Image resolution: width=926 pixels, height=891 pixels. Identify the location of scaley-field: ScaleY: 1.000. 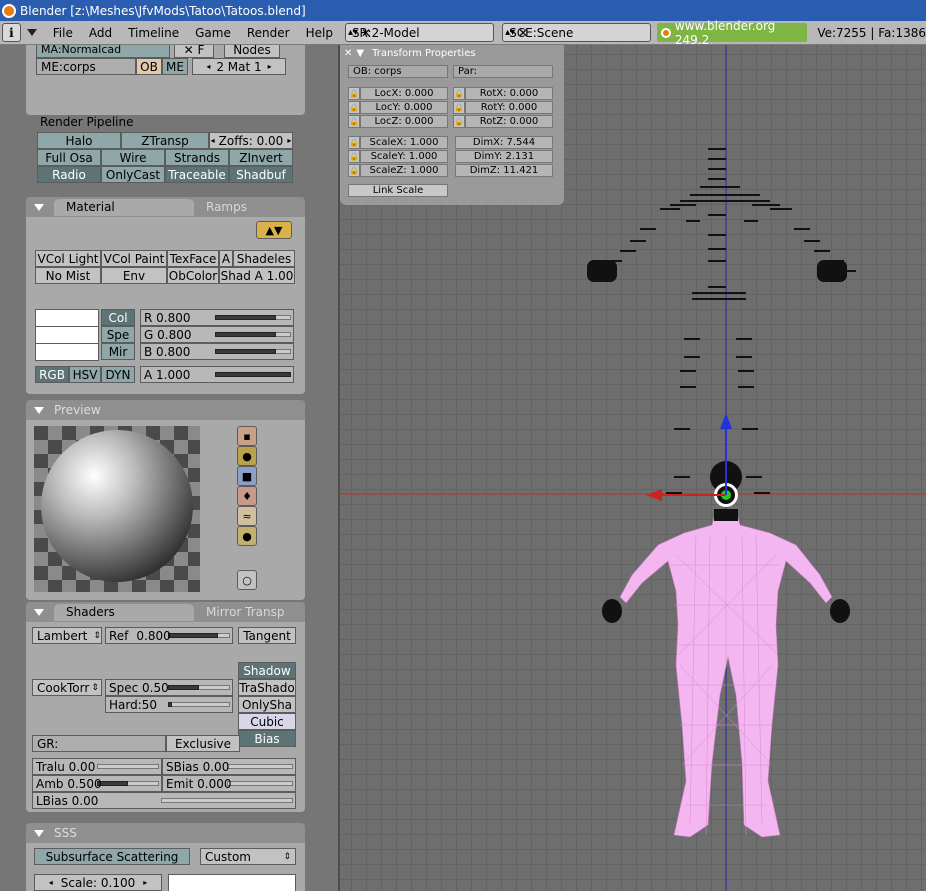
(404, 156).